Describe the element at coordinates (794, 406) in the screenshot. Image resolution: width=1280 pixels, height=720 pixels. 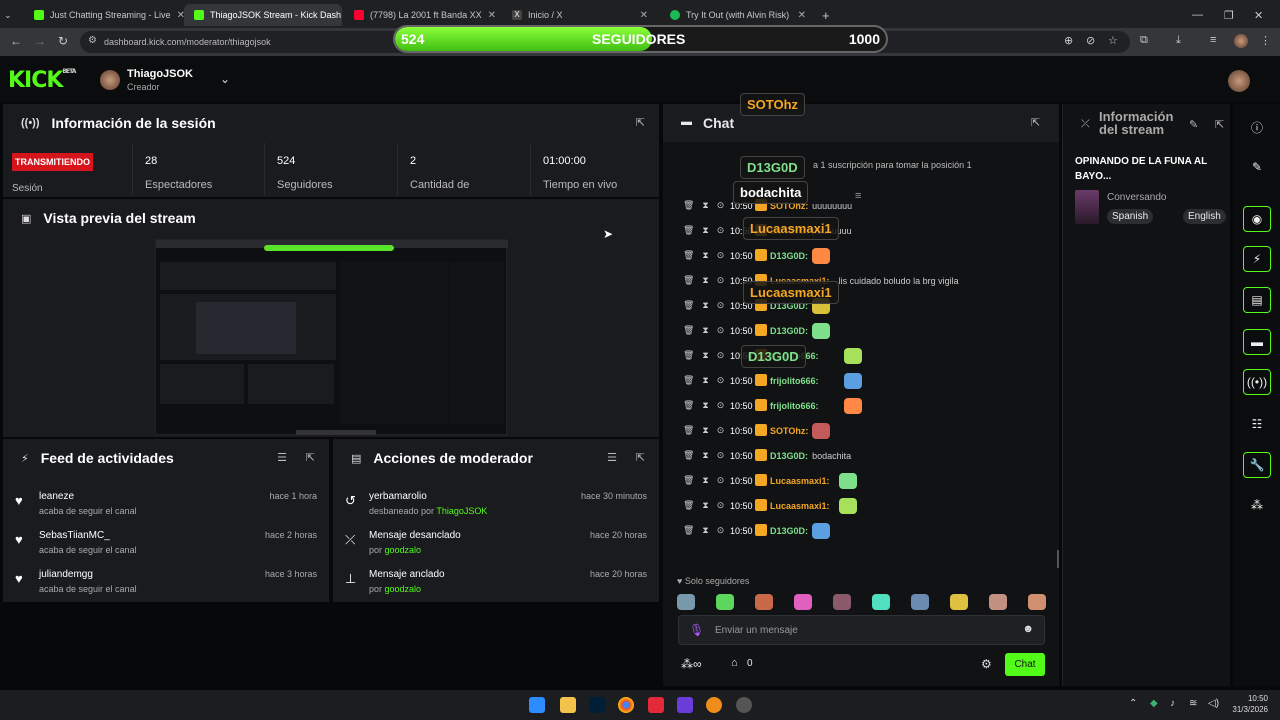
I see `chat-username: frijolito666:` at that location.